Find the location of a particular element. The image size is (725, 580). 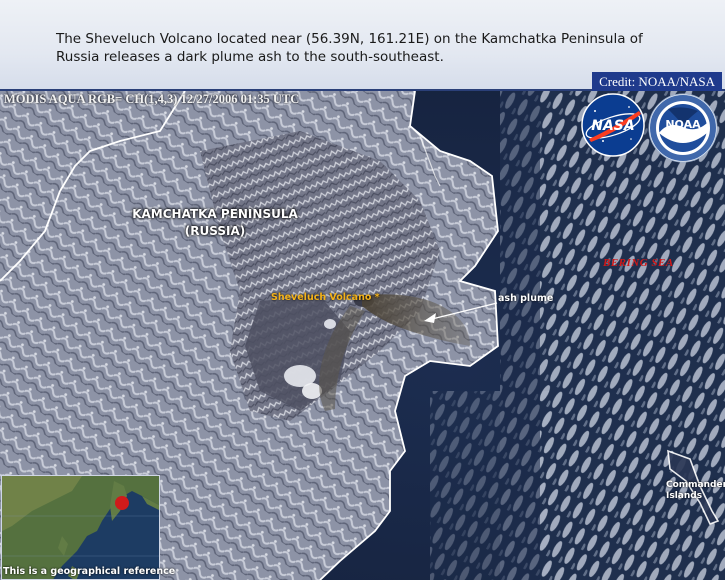

plume-label: ash plume is located at coordinates (526, 298).